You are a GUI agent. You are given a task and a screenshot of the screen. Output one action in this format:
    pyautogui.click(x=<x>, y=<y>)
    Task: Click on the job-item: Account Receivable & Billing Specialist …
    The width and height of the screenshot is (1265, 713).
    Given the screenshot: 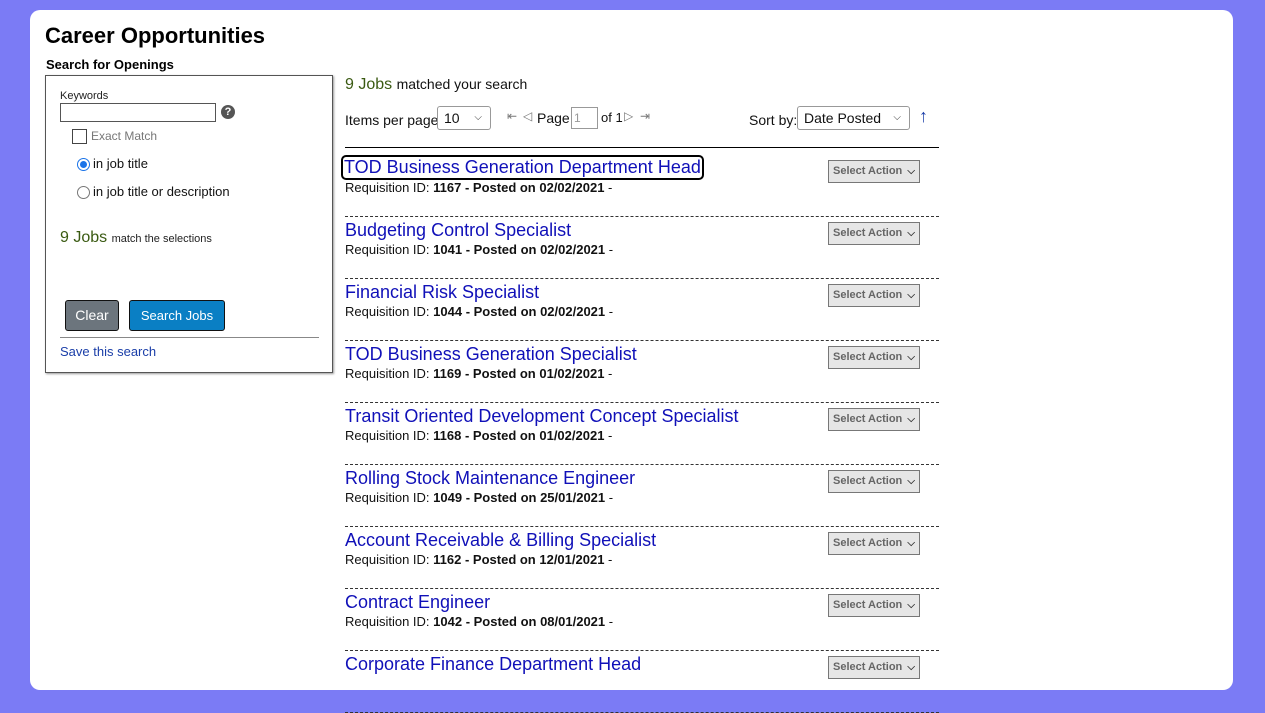 What is the action you would take?
    pyautogui.click(x=642, y=558)
    